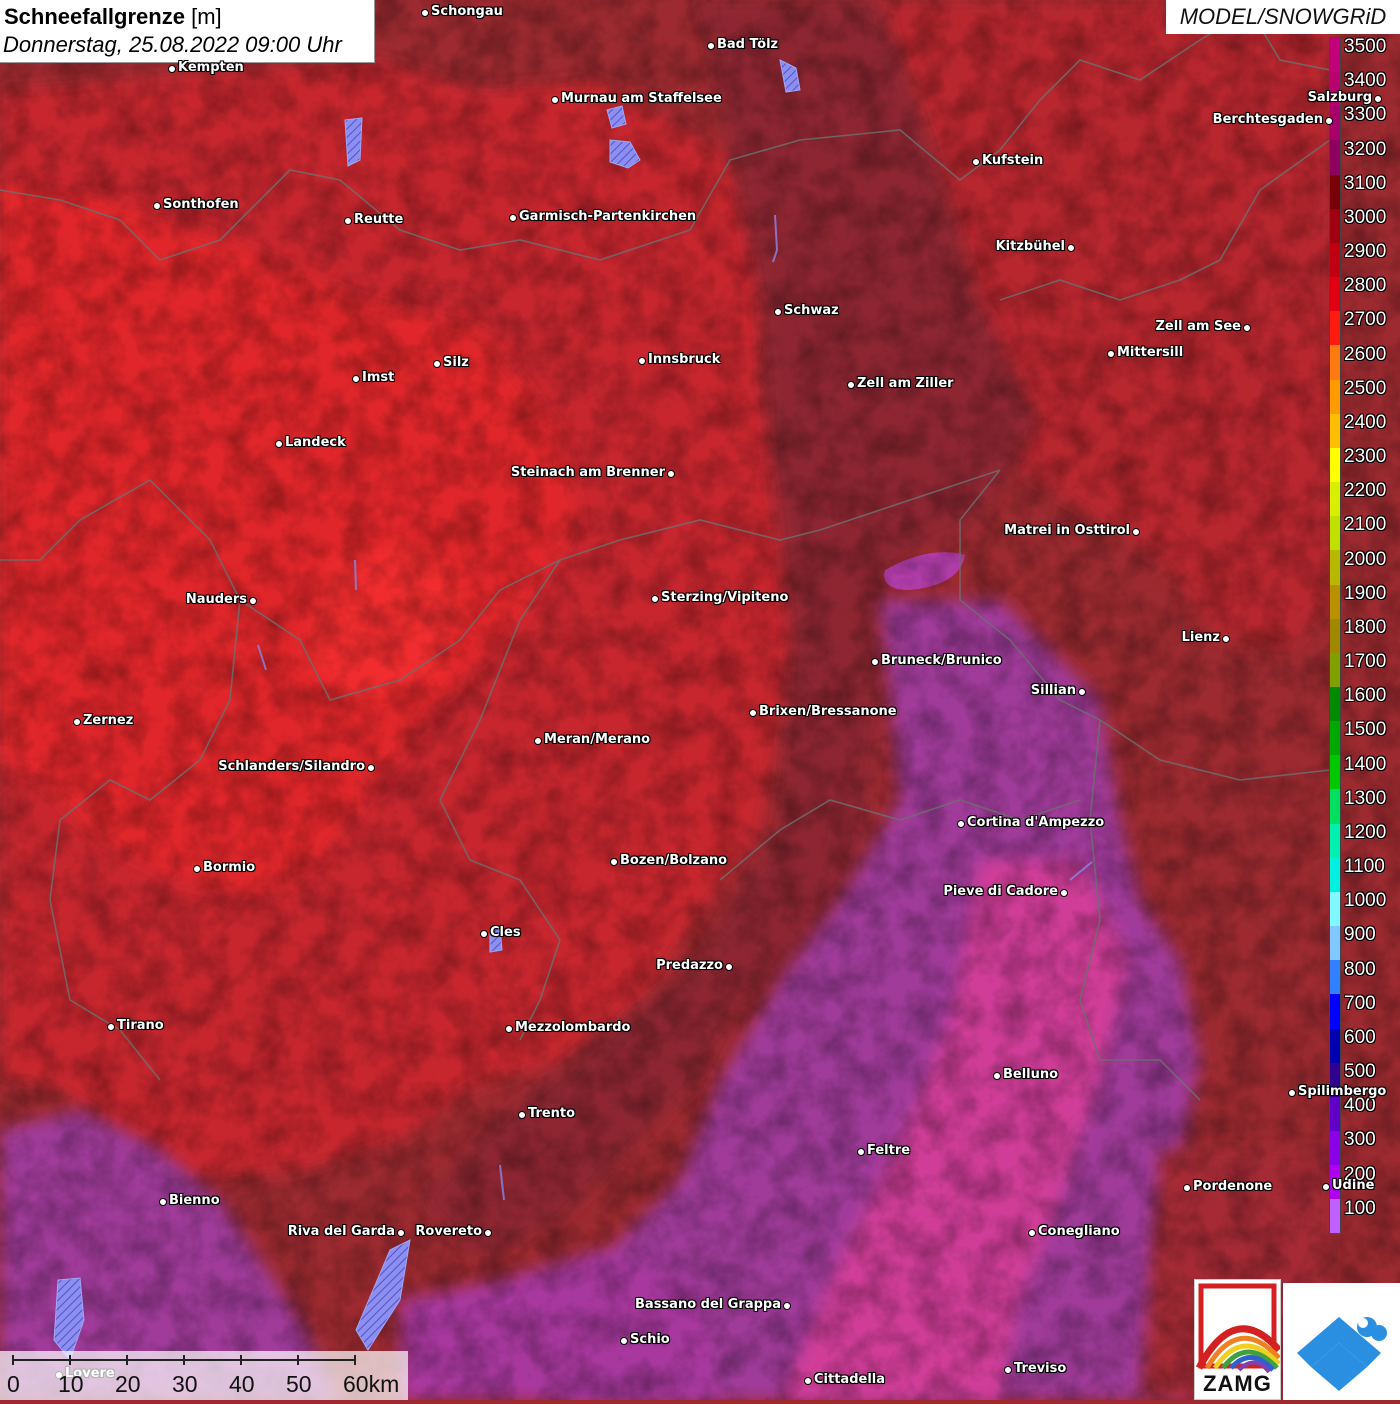 This screenshot has width=1400, height=1404. What do you see at coordinates (291, 766) in the screenshot?
I see `city-label: Schlanders/Silandro` at bounding box center [291, 766].